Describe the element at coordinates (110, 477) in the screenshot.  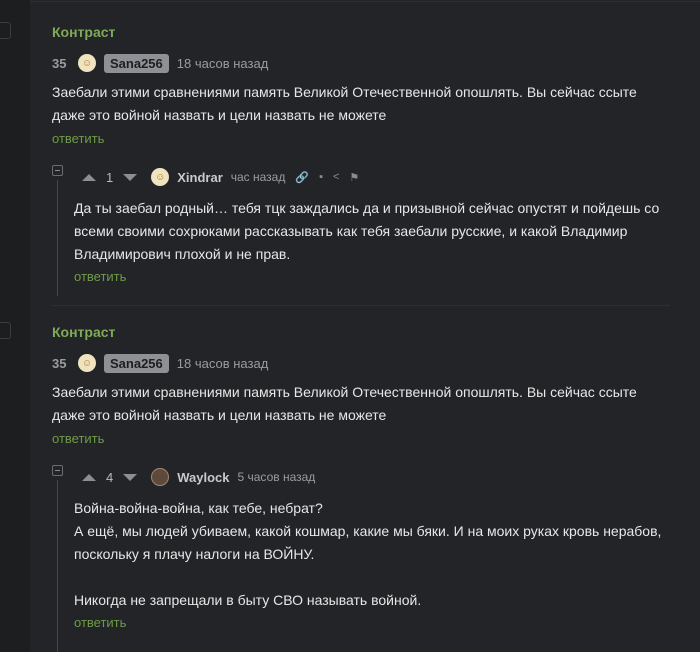
I see `vote-count: 4` at that location.